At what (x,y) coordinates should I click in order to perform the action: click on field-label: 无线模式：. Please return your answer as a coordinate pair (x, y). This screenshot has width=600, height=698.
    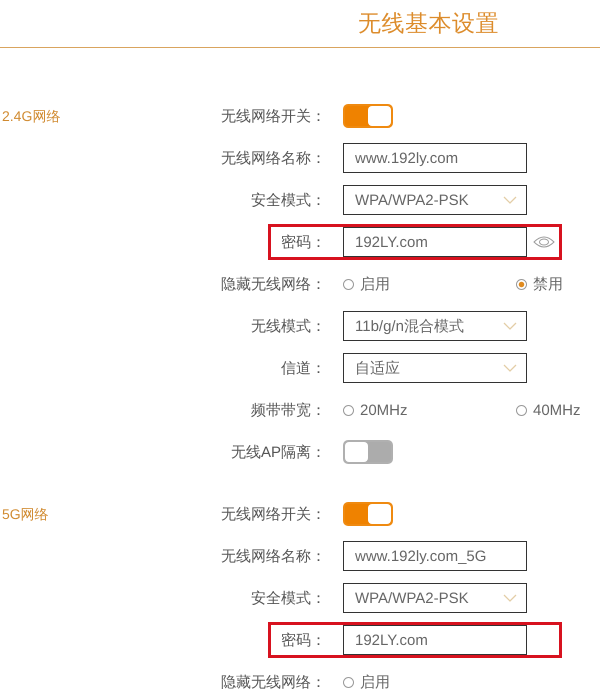
    Looking at the image, I should click on (288, 326).